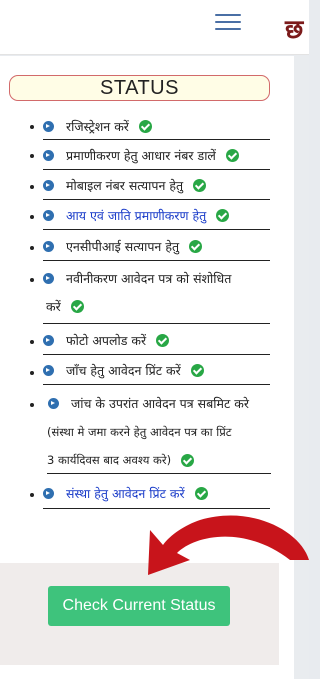  What do you see at coordinates (156, 127) in the screenshot?
I see `step-registration: रजिस्ट्रेशन करें` at bounding box center [156, 127].